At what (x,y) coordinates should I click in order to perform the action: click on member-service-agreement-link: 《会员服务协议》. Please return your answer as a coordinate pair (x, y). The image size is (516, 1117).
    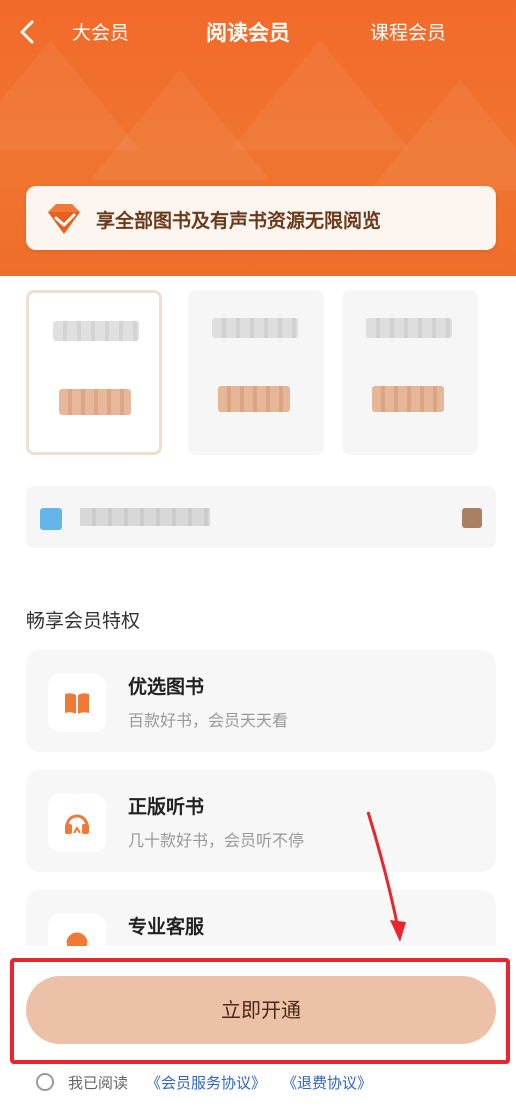
    Looking at the image, I should click on (206, 1082).